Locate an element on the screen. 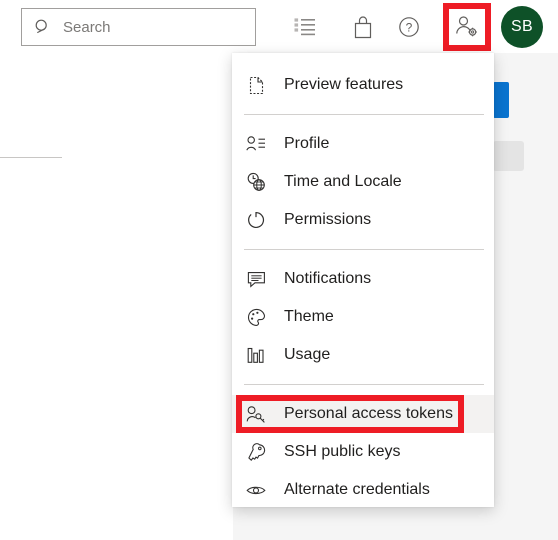  personal-access-token-key-icon is located at coordinates (256, 414).